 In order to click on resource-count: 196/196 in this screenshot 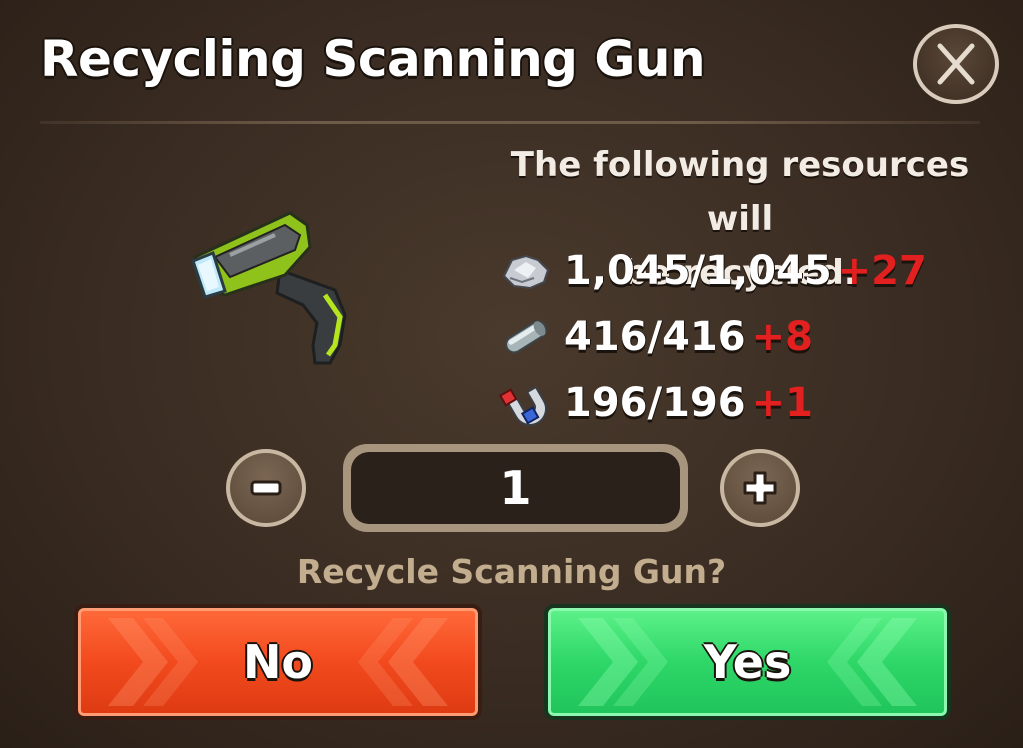, I will do `click(655, 403)`.